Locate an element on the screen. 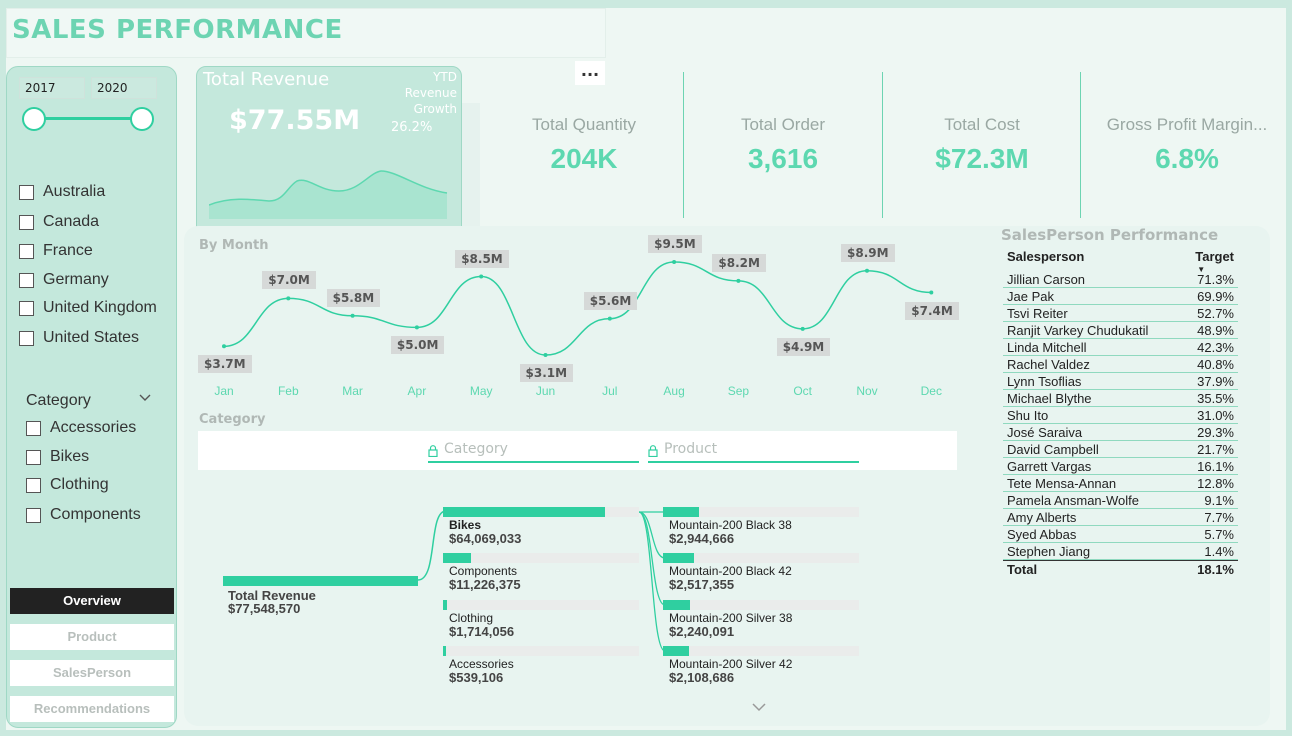 The image size is (1292, 736). nav-salesperson-button: SalesPerson is located at coordinates (92, 673).